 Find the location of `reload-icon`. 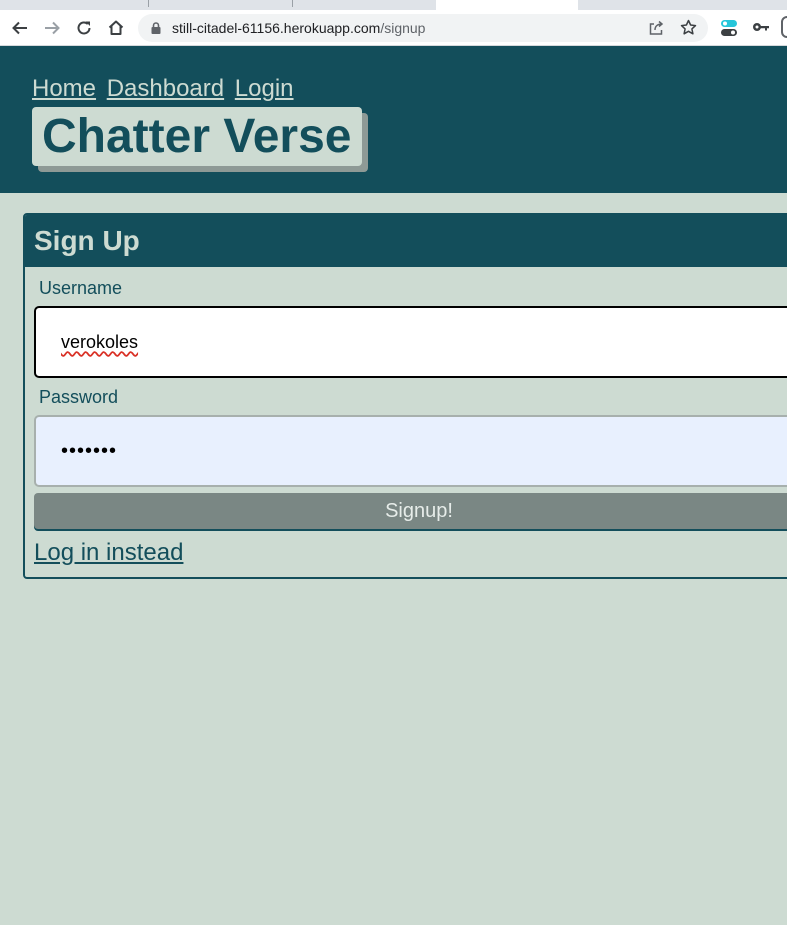

reload-icon is located at coordinates (84, 28).